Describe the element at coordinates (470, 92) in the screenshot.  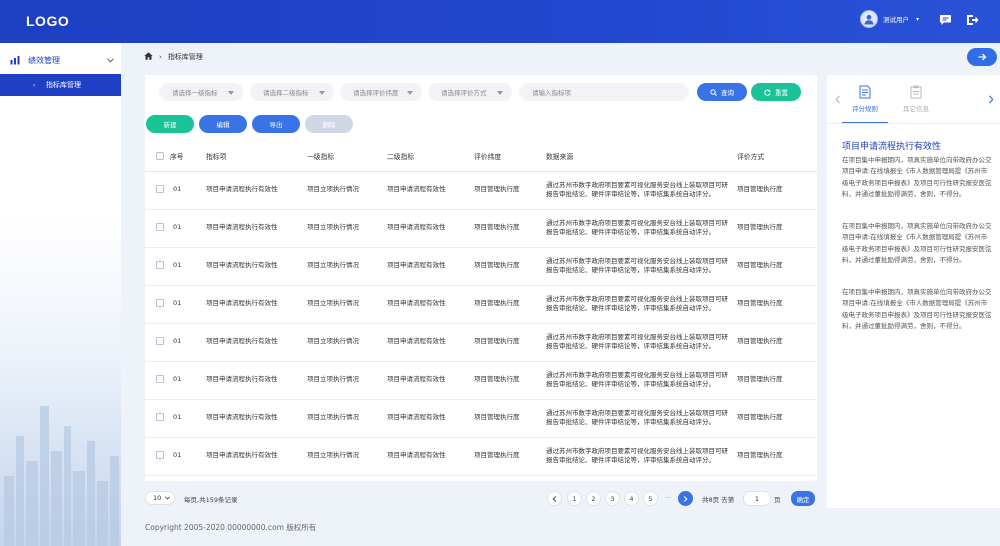
I see `method-select: 请选择评价方式` at that location.